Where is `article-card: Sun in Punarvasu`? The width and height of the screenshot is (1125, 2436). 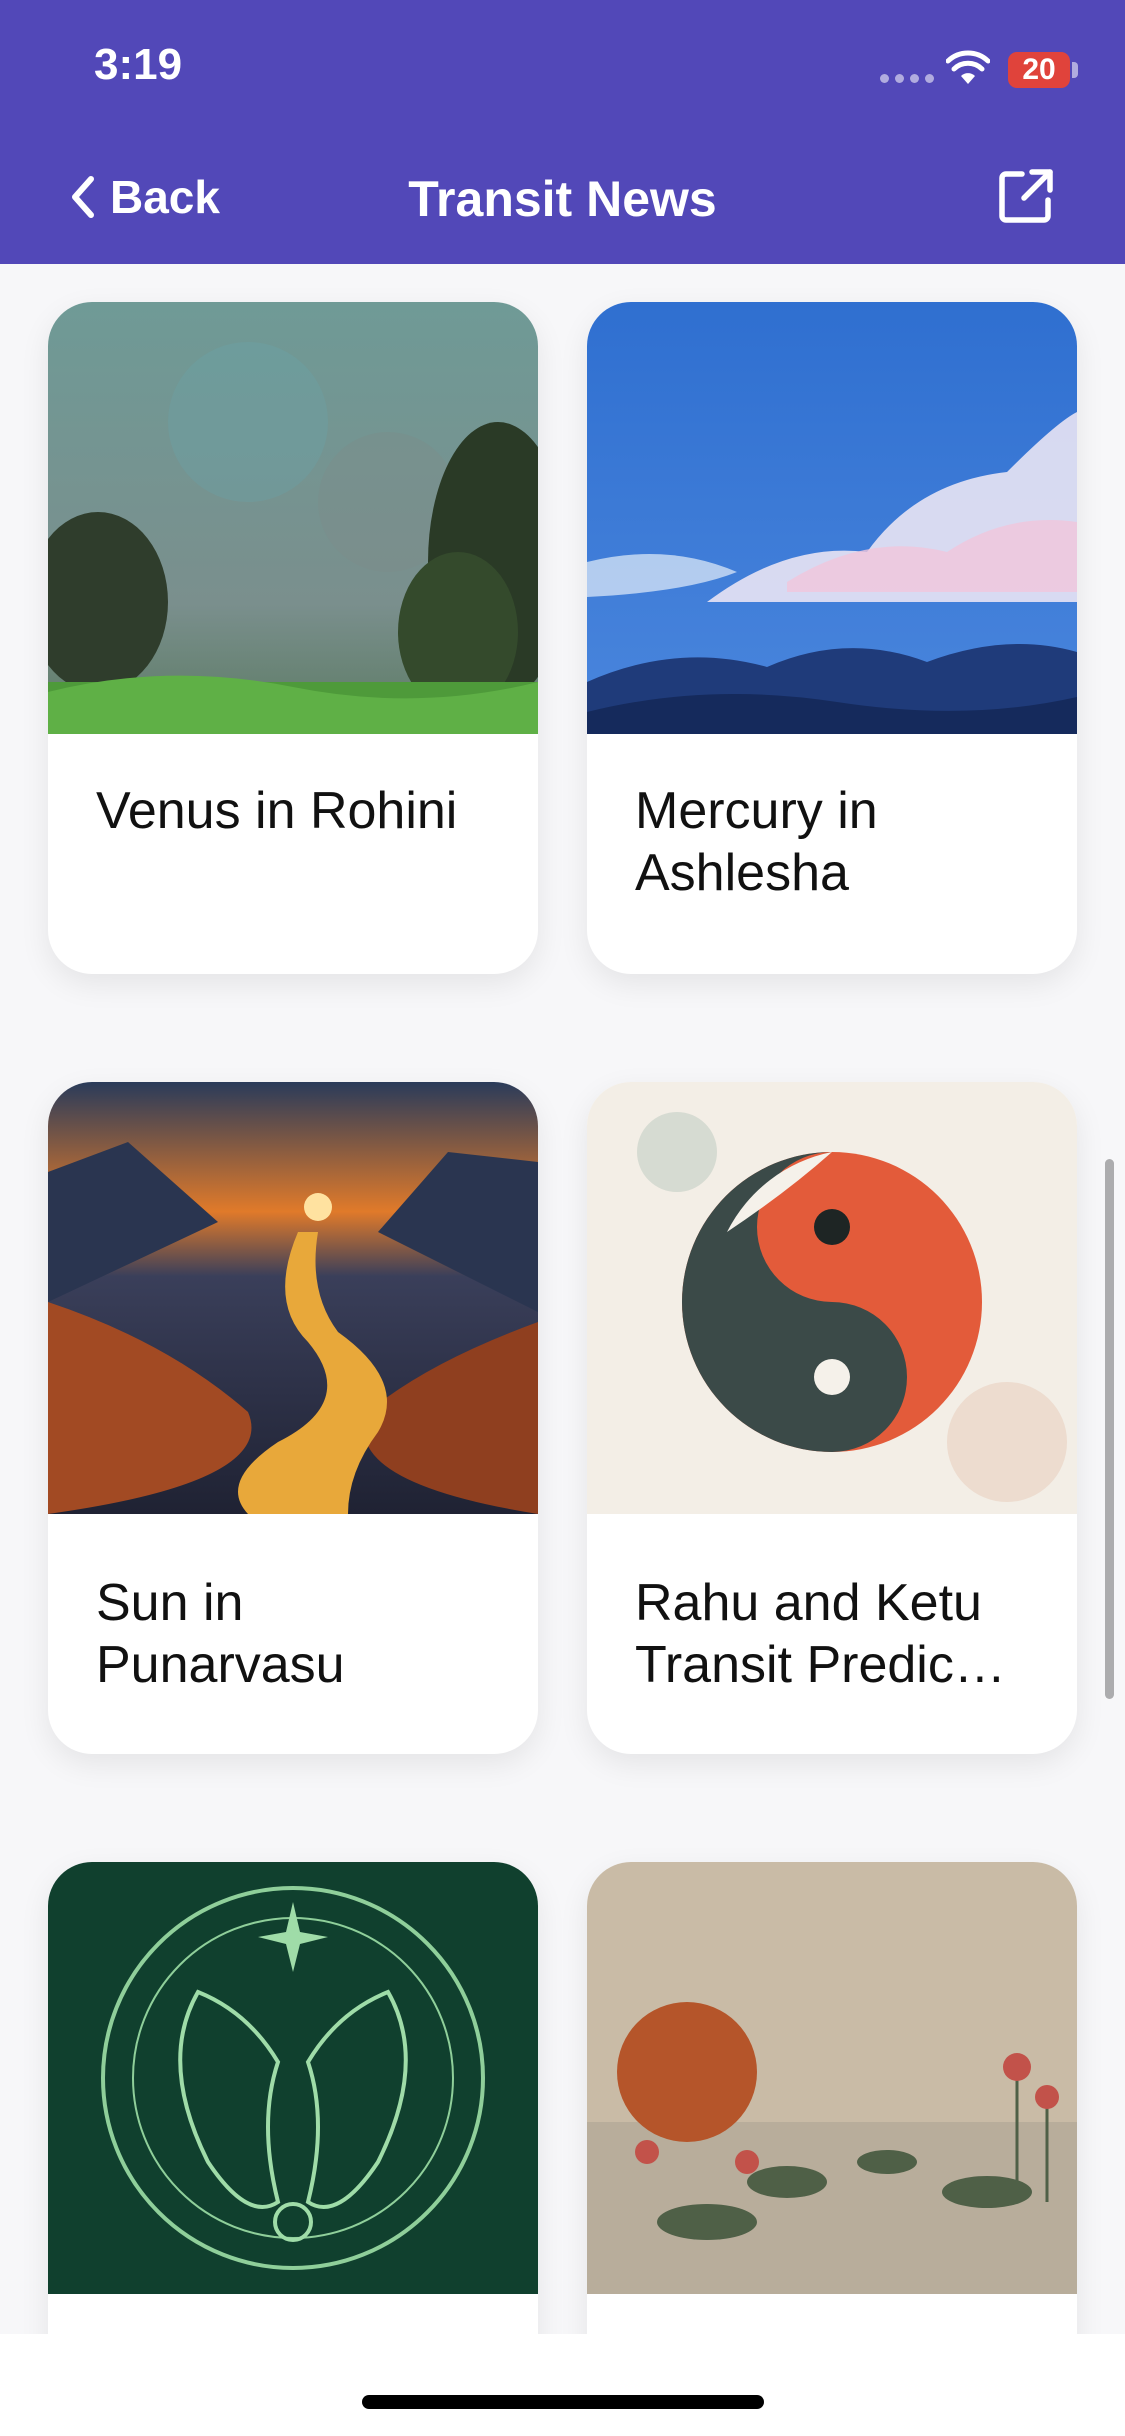
article-card: Sun in Punarvasu is located at coordinates (293, 1418).